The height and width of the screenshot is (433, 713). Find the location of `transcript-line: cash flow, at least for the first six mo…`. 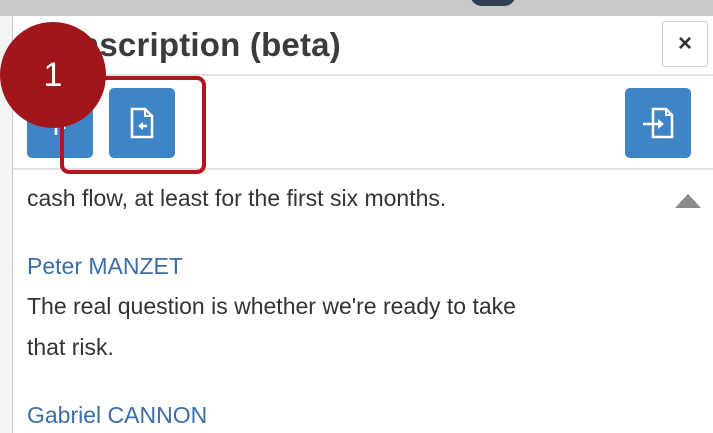

transcript-line: cash flow, at least for the first six mo… is located at coordinates (237, 198).